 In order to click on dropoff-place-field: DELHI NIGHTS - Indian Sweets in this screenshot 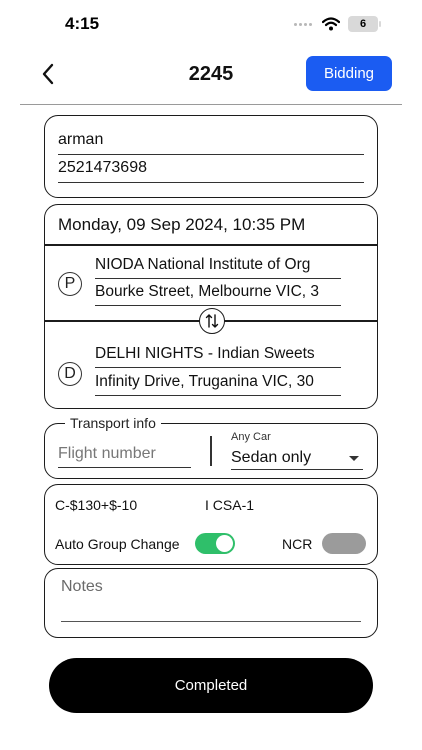, I will do `click(218, 355)`.